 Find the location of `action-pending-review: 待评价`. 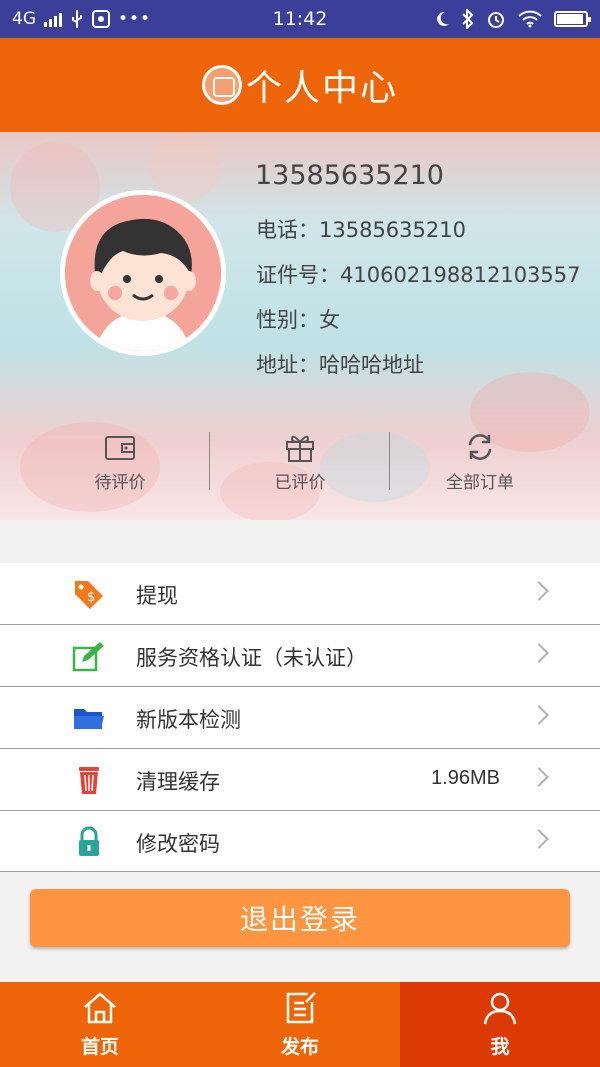

action-pending-review: 待评价 is located at coordinates (120, 470).